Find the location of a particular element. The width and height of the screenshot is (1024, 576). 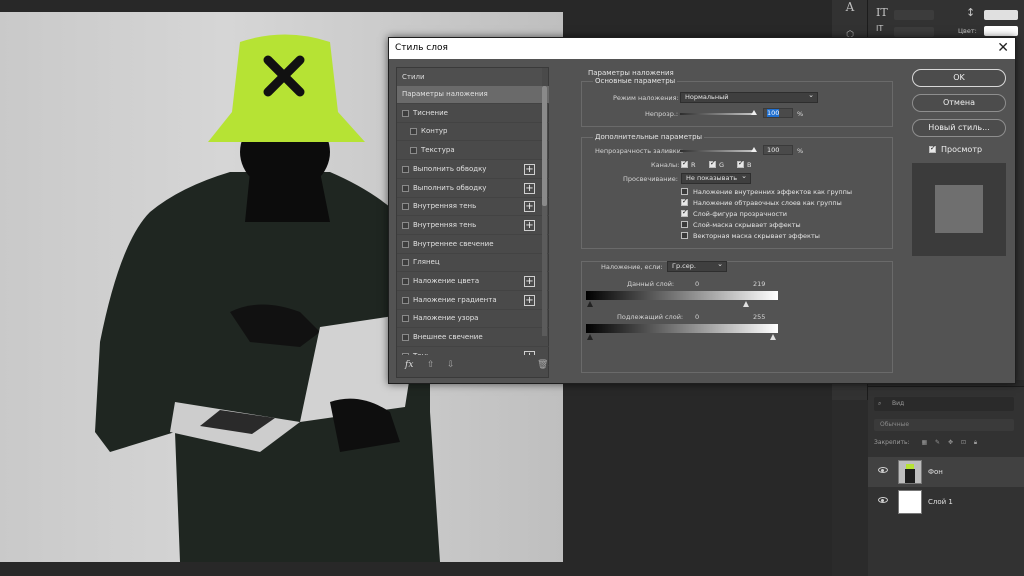

lock-all-icon: 🔒︎ is located at coordinates (975, 442).